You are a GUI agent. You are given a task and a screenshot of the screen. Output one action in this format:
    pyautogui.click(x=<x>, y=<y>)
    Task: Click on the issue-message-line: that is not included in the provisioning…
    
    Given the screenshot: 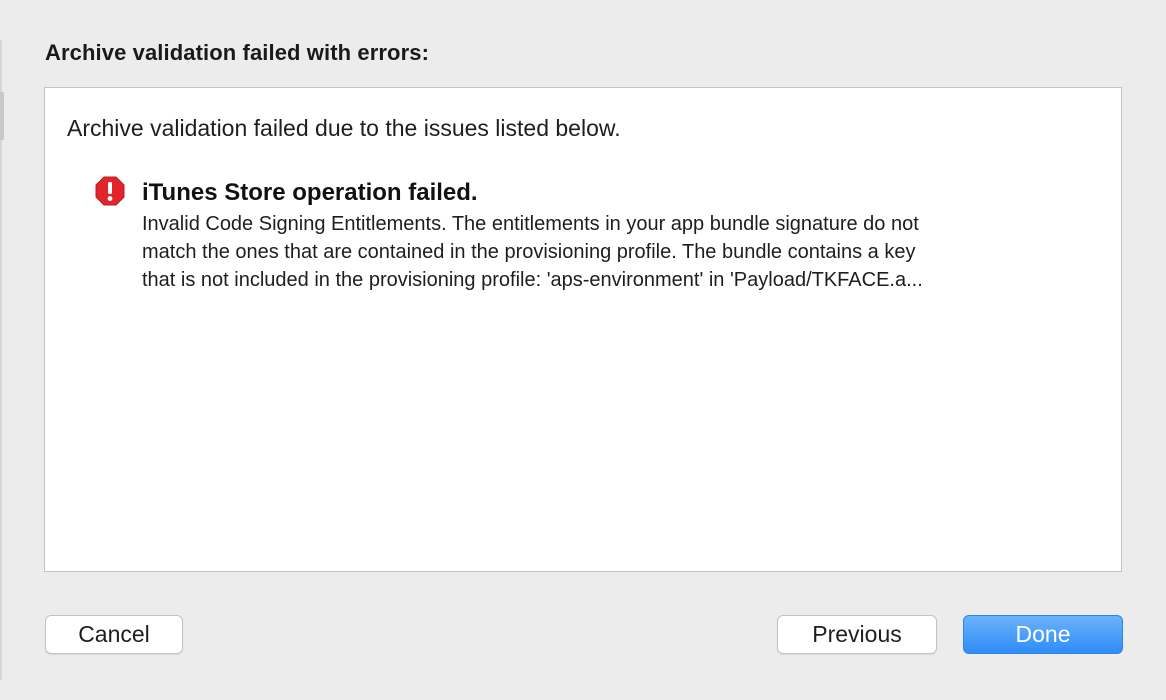 What is the action you would take?
    pyautogui.click(x=532, y=280)
    